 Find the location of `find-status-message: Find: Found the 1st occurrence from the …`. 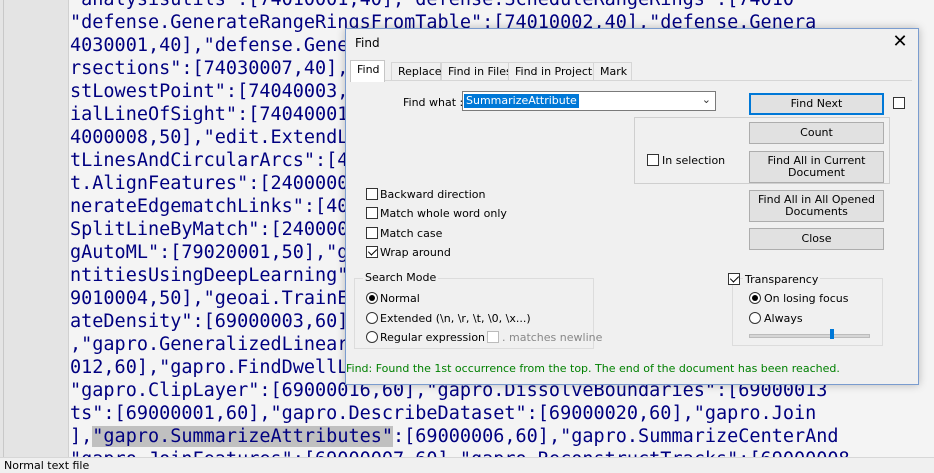

find-status-message: Find: Found the 1st occurrence from the … is located at coordinates (593, 368).